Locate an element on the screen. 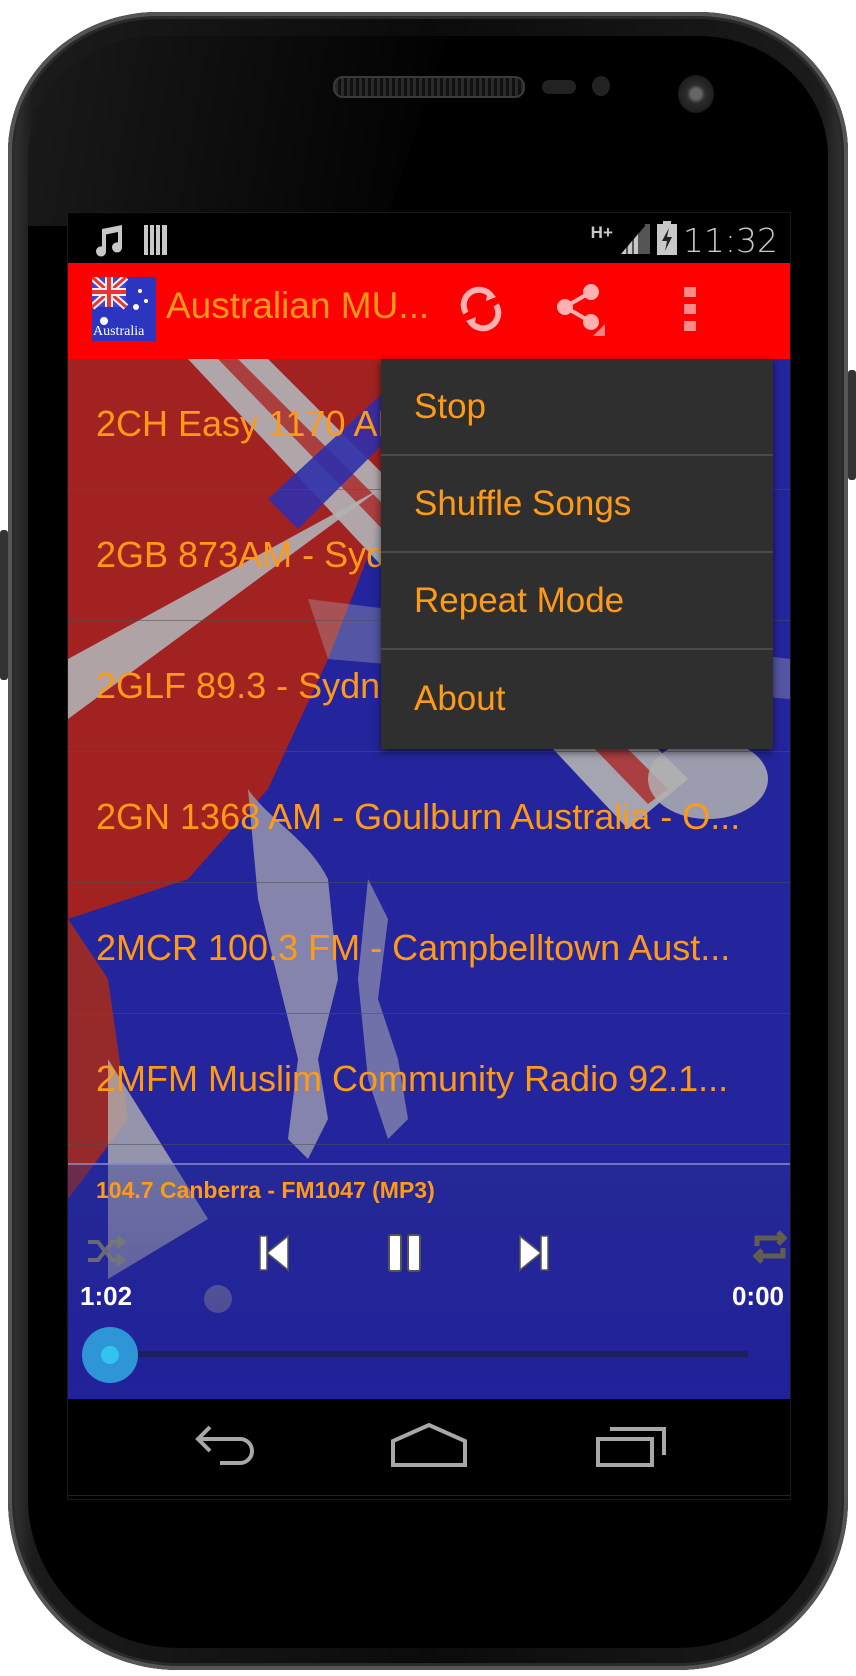 This screenshot has width=856, height=1676. duration-time: 0:00 is located at coordinates (757, 1296).